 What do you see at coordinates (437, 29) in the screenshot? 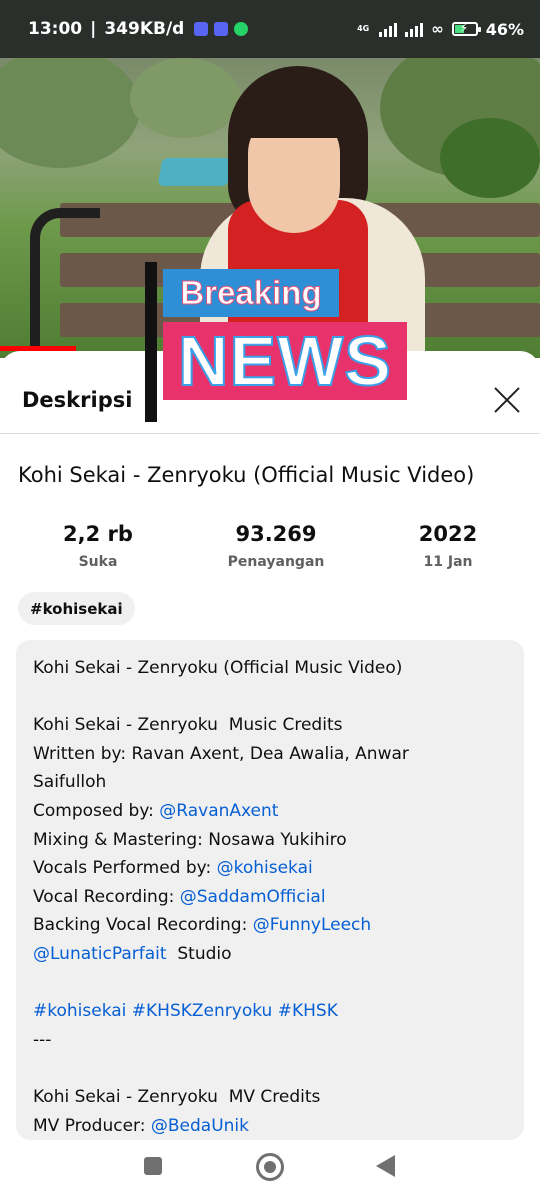
I see `hotspot-icon: ∞` at bounding box center [437, 29].